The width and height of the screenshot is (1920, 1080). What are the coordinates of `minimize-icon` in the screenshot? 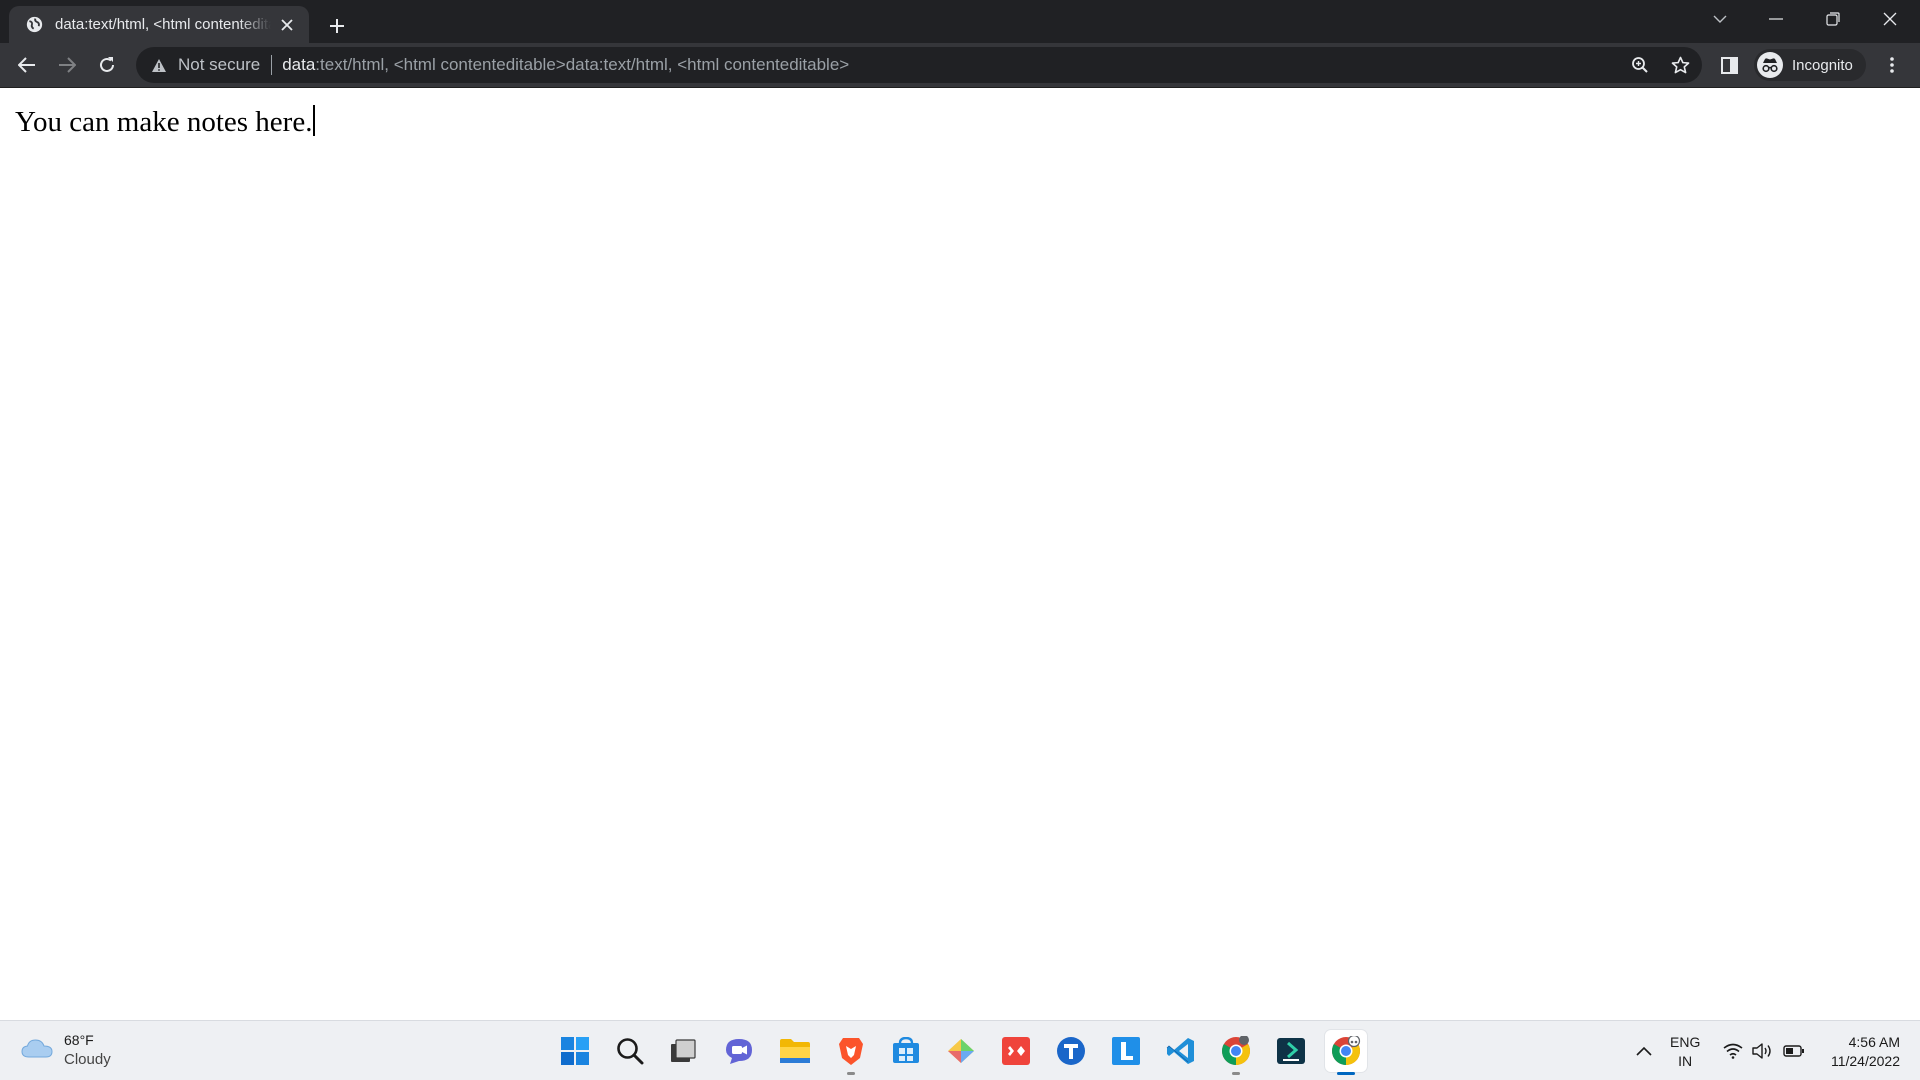 It's located at (1776, 19).